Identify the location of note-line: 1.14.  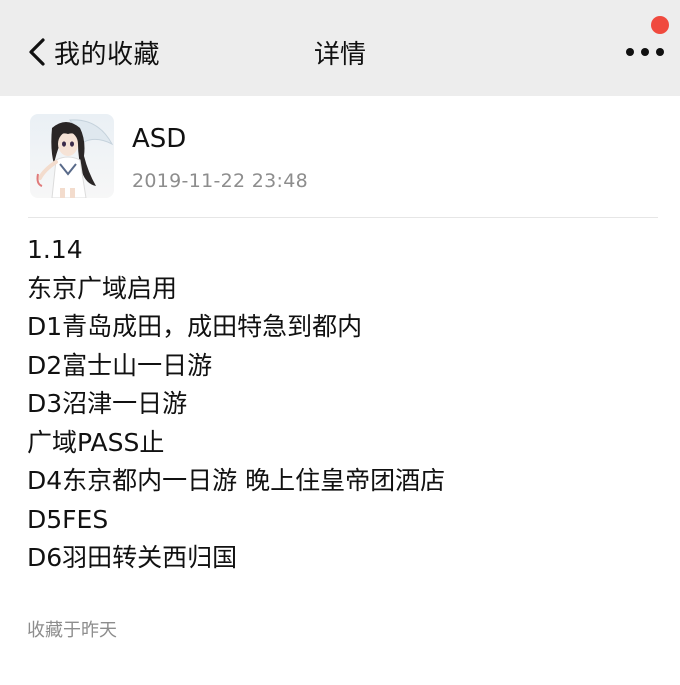
(55, 249).